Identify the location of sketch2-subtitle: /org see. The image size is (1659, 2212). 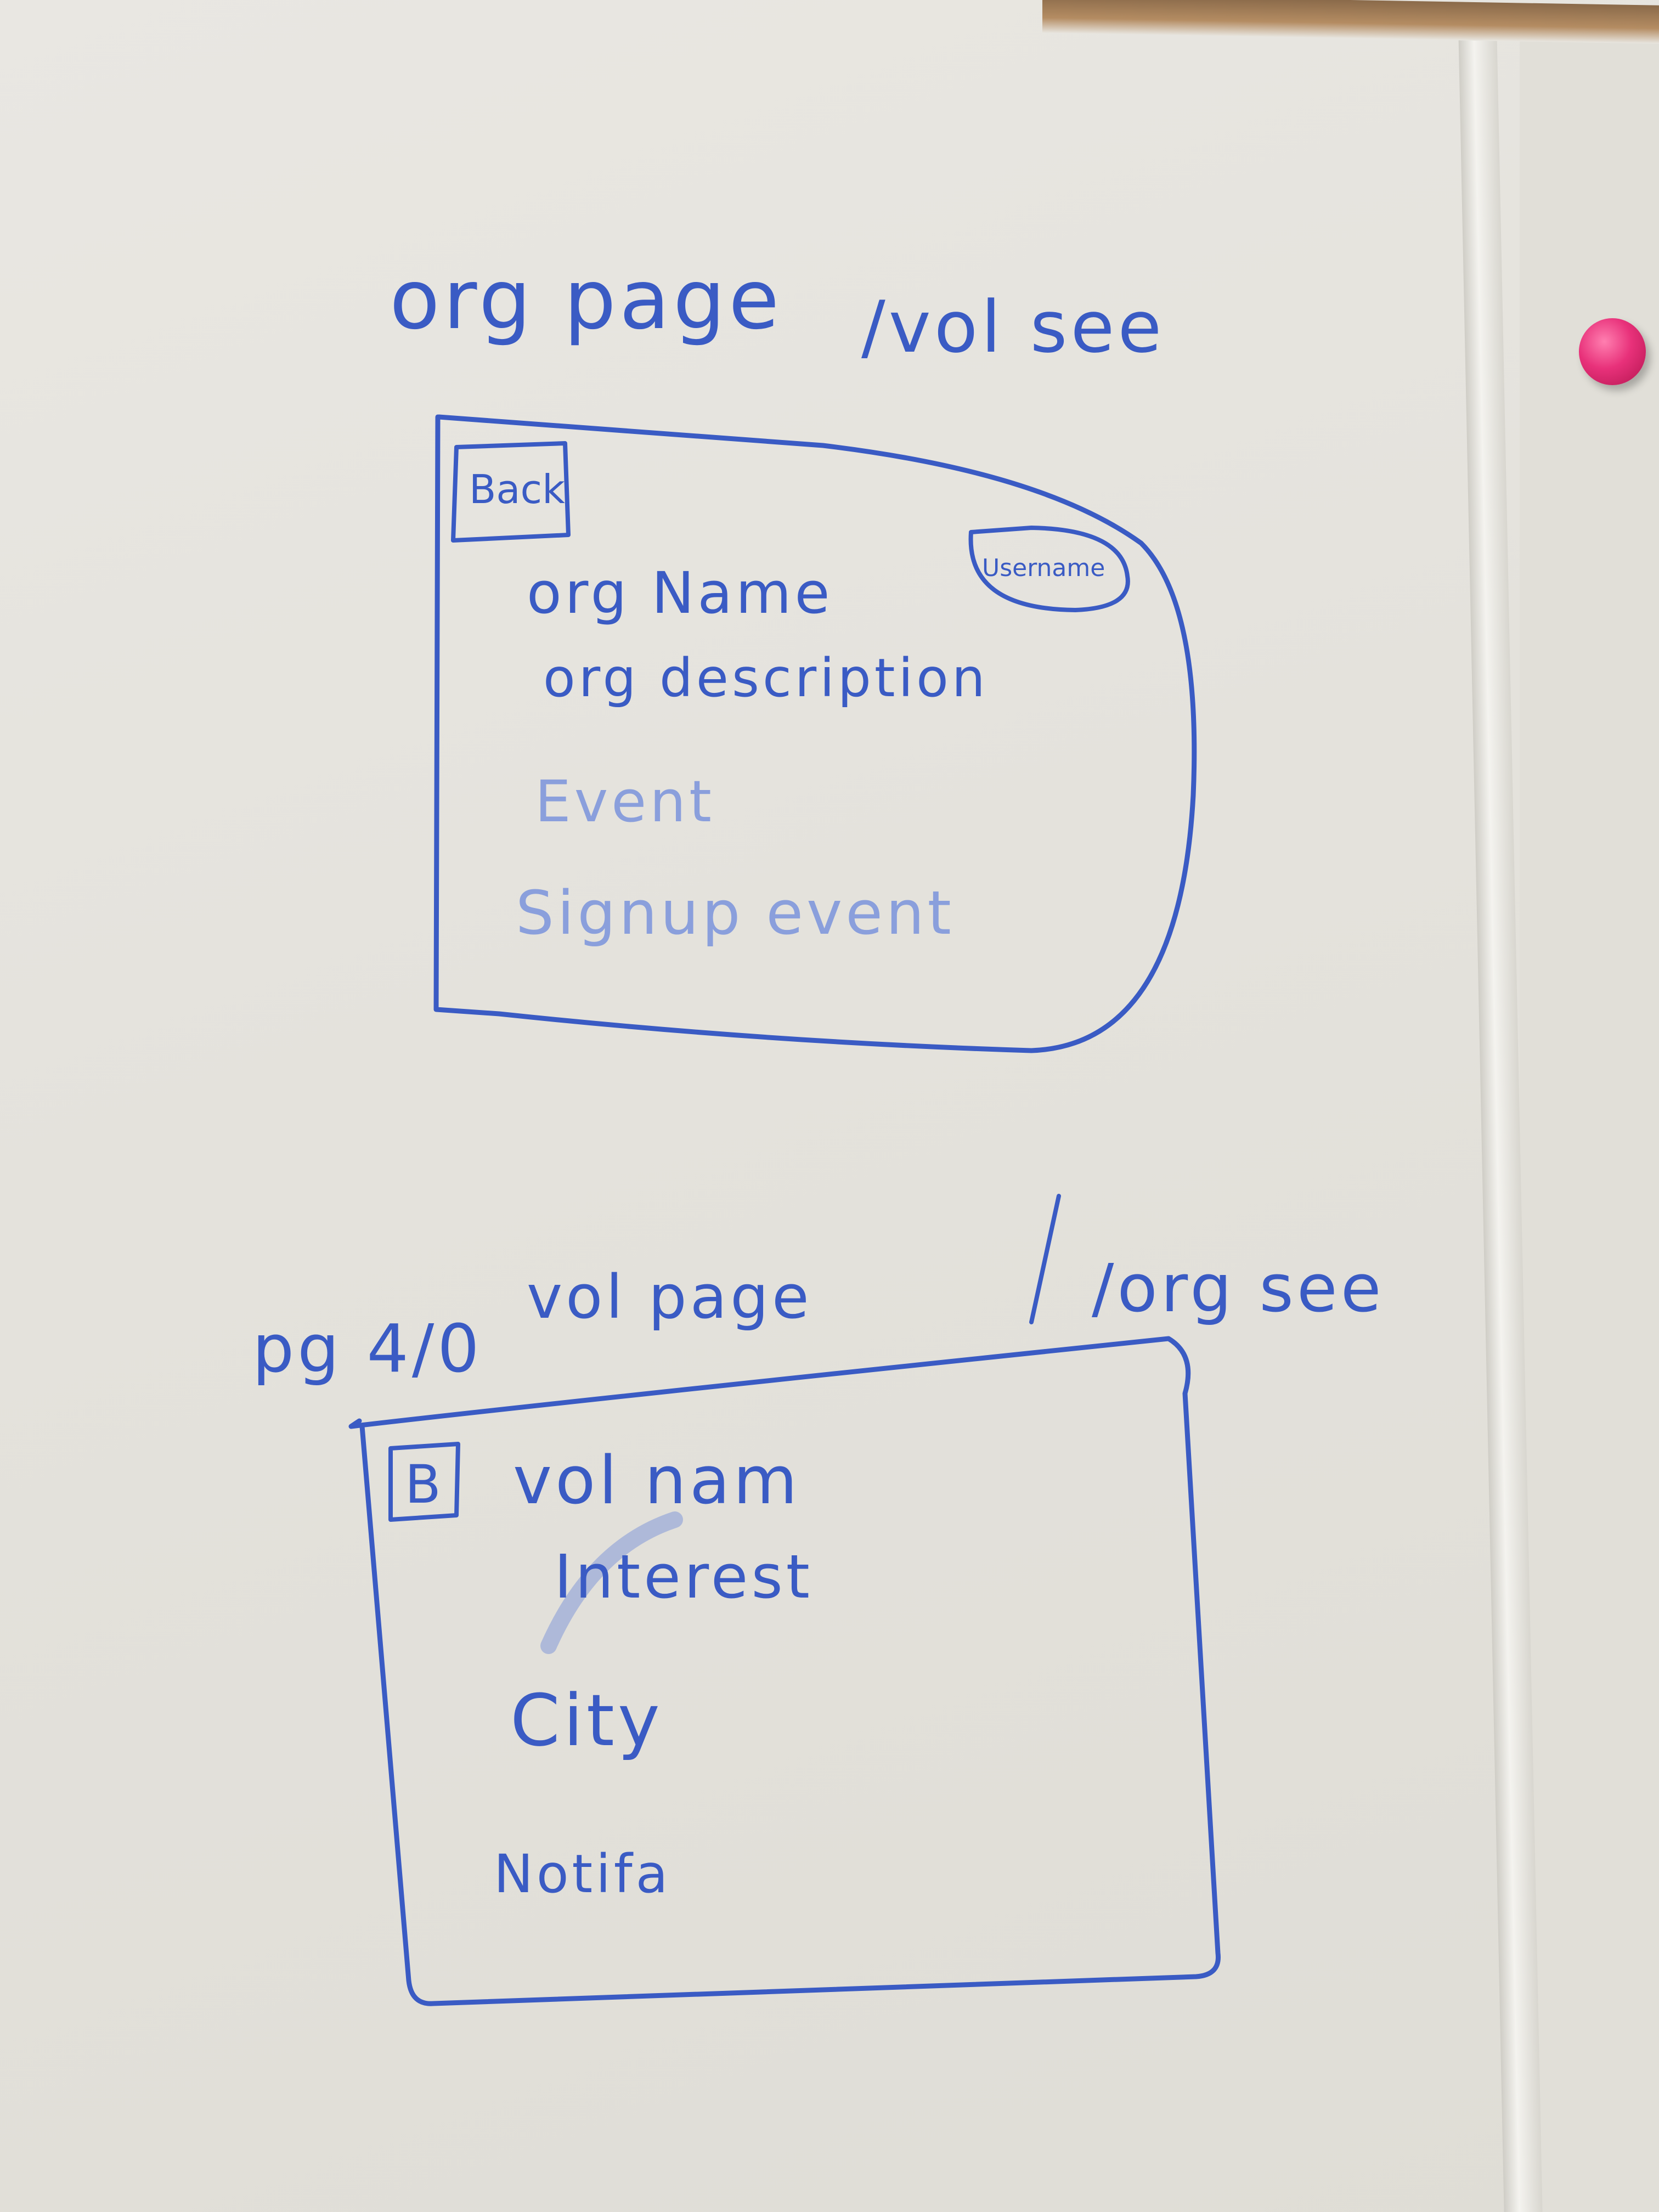
(1238, 1289).